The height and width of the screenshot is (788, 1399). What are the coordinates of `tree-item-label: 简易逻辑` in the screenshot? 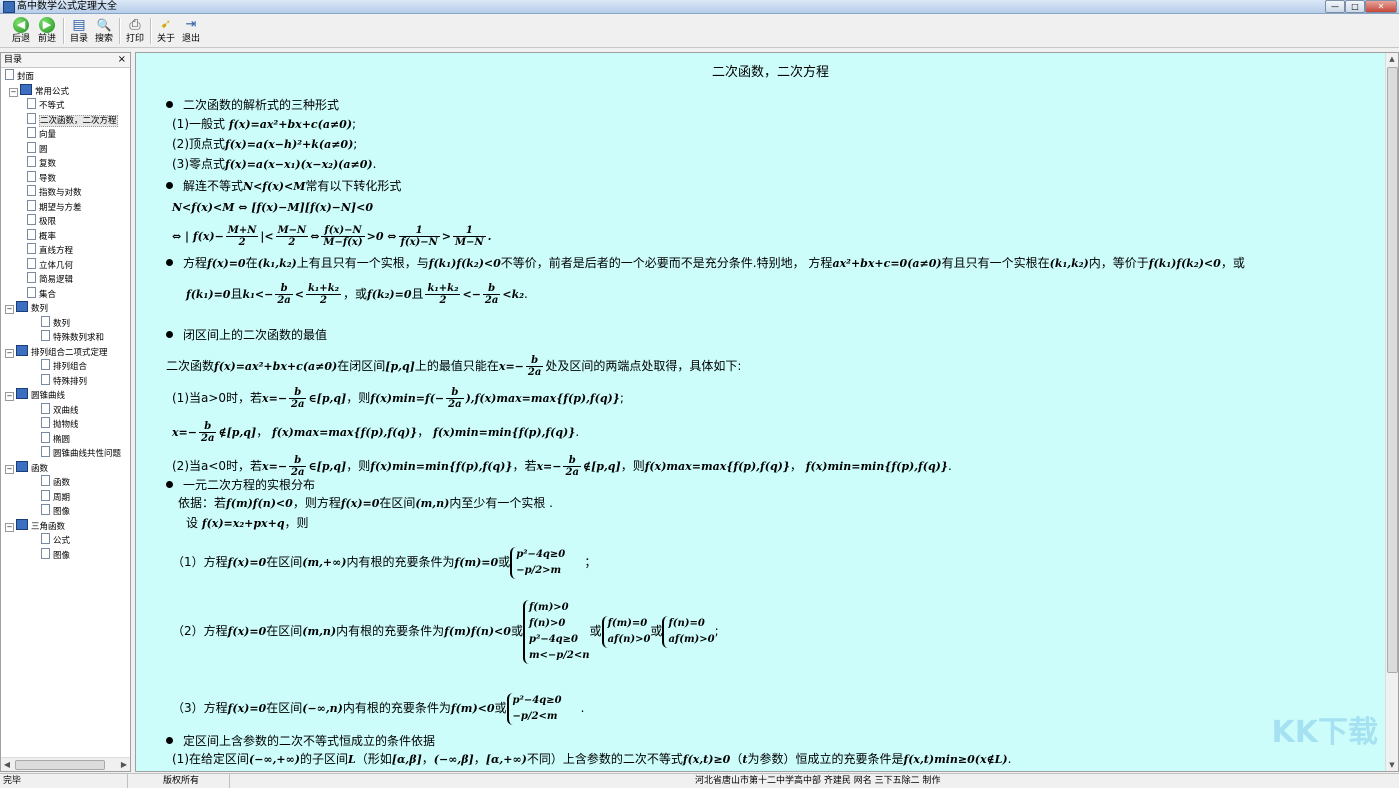 It's located at (56, 280).